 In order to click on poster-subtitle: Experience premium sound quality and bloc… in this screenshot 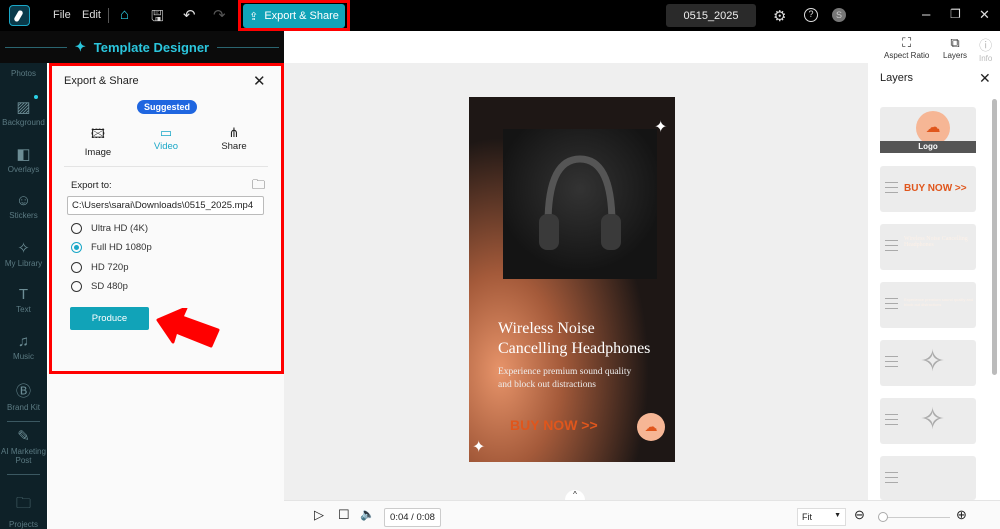, I will do `click(564, 379)`.